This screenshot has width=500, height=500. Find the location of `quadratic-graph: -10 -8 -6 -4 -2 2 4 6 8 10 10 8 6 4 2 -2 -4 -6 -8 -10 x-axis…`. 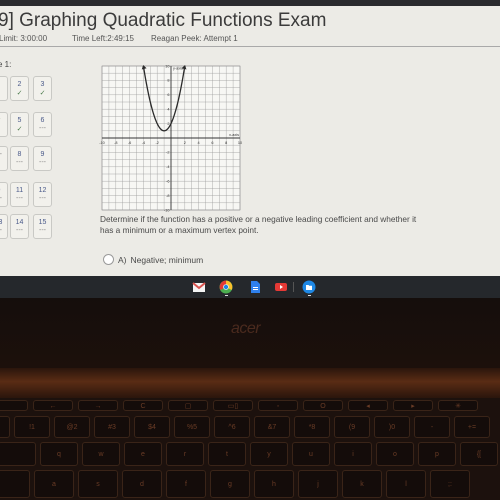

quadratic-graph: -10 -8 -6 -4 -2 2 4 6 8 10 10 8 6 4 2 -2 -4 -6 -8 -10 x-axis… is located at coordinates (170, 138).